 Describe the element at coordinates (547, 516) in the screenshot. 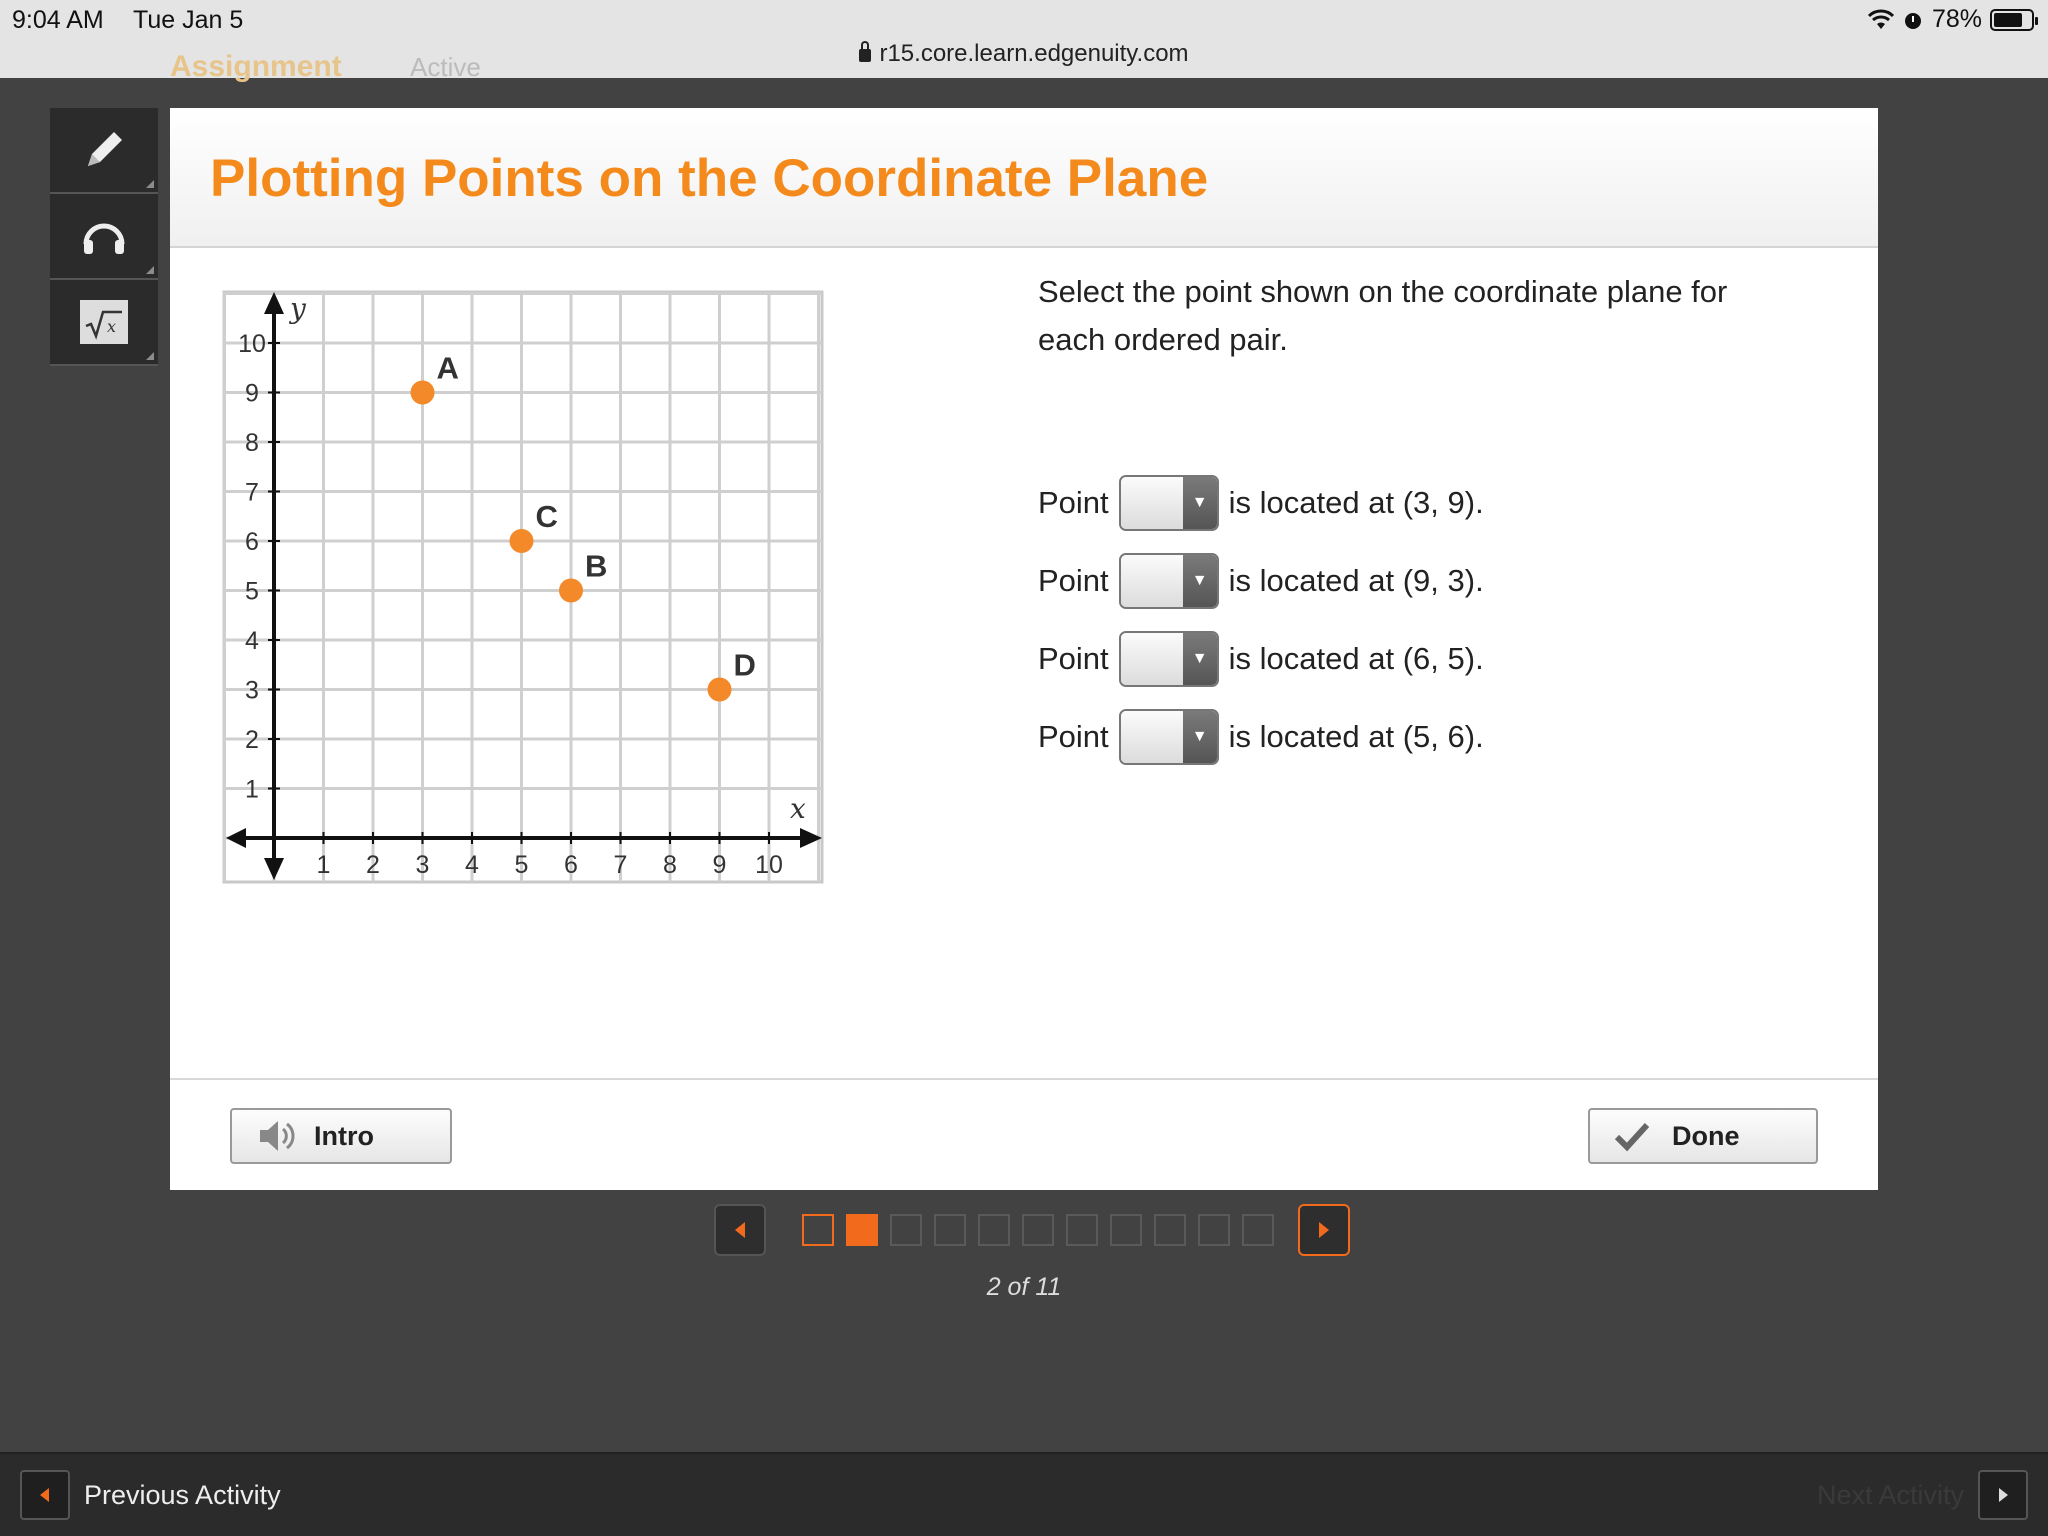

I see `point-label: C` at that location.